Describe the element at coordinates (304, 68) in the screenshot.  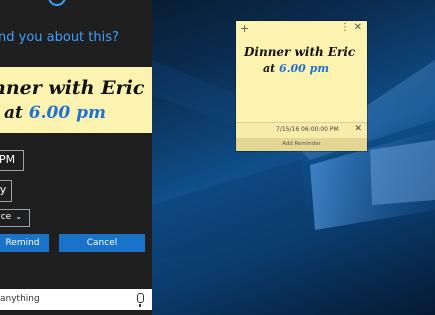
I see `sticky-time: 6.00 pm` at that location.